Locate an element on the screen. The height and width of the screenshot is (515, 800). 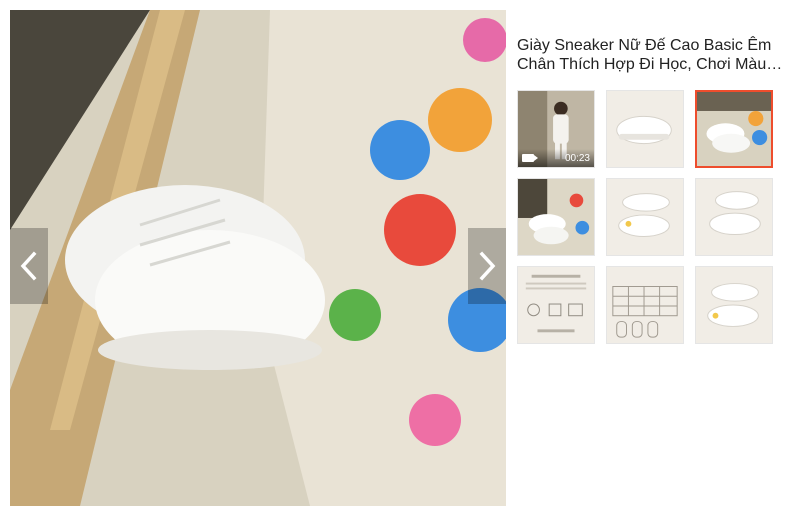
thumbnail-size-chart is located at coordinates (645, 305).